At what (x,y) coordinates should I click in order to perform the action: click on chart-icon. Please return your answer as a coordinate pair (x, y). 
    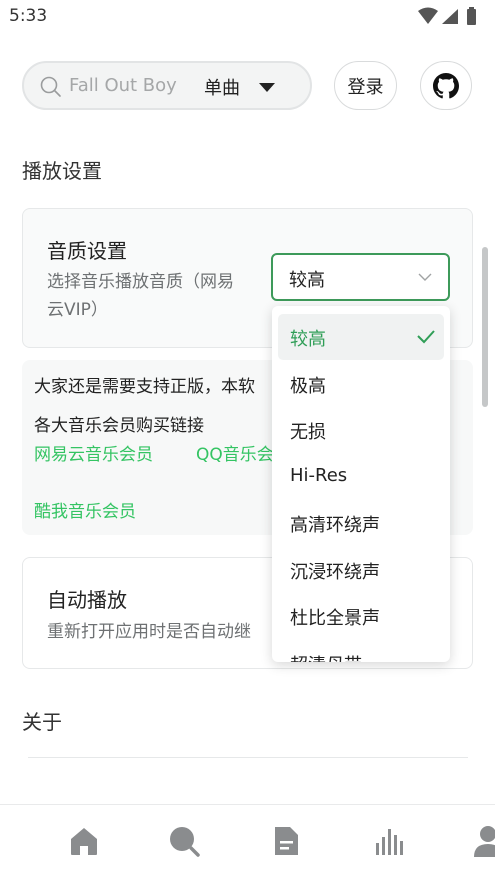
    Looking at the image, I should click on (389, 842).